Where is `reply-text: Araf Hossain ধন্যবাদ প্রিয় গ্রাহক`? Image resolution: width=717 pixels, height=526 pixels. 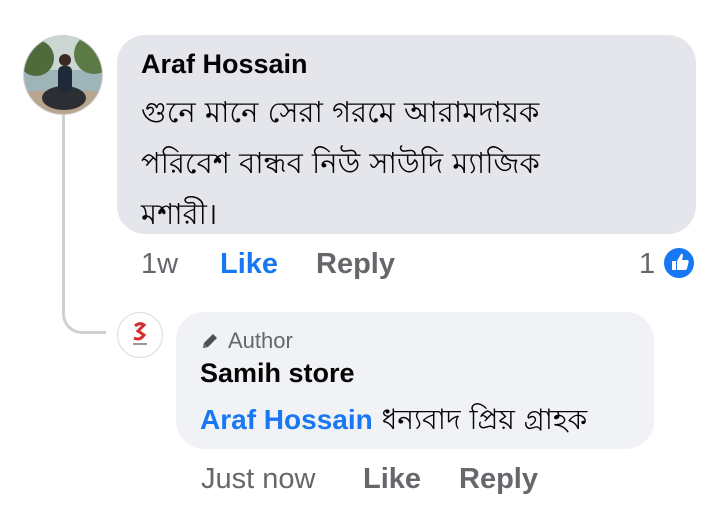
reply-text: Araf Hossain ধন্যবাদ প্রিয় গ্রাহক is located at coordinates (393, 421).